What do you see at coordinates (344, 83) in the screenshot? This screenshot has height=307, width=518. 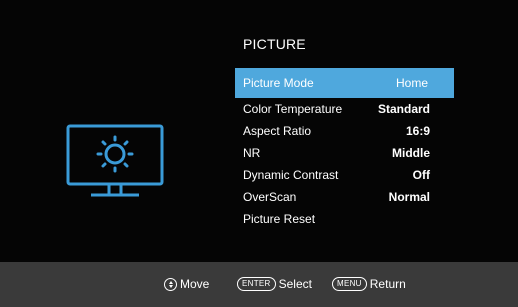 I see `menu-item-picture-mode: Picture Mode Home` at bounding box center [344, 83].